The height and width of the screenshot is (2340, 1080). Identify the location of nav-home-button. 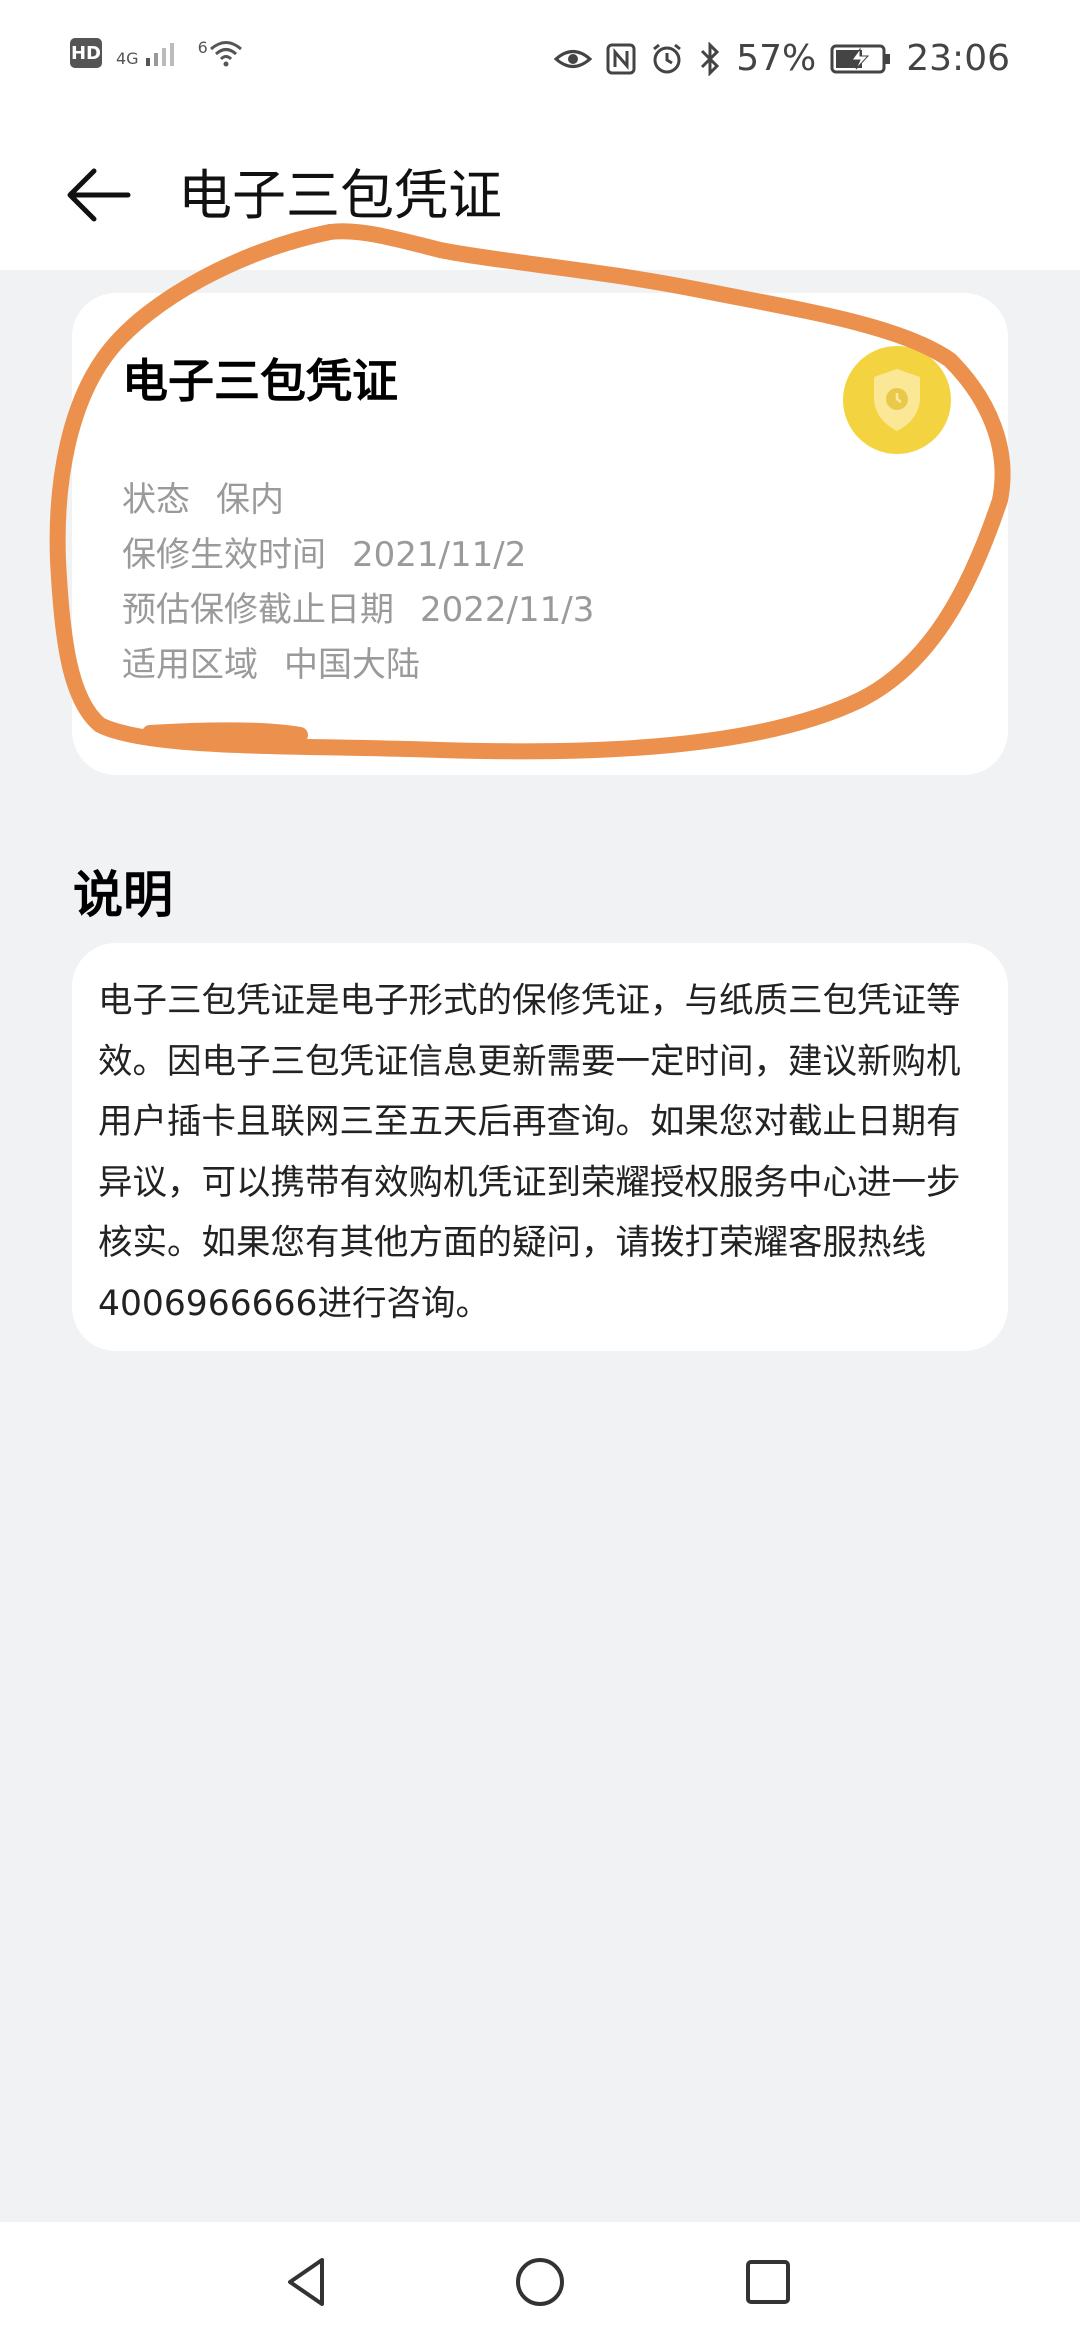
(540, 2282).